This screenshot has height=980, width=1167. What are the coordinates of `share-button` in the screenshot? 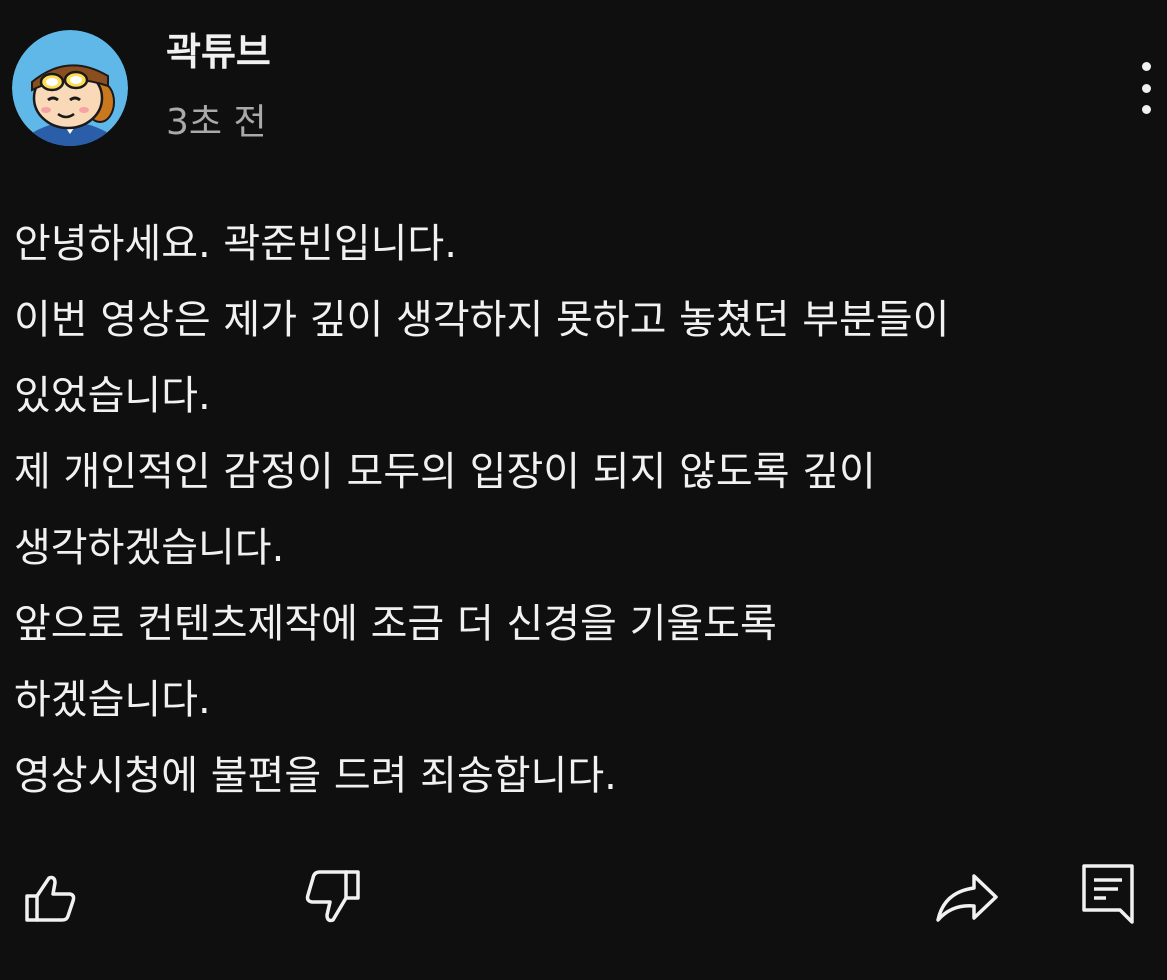 It's located at (967, 897).